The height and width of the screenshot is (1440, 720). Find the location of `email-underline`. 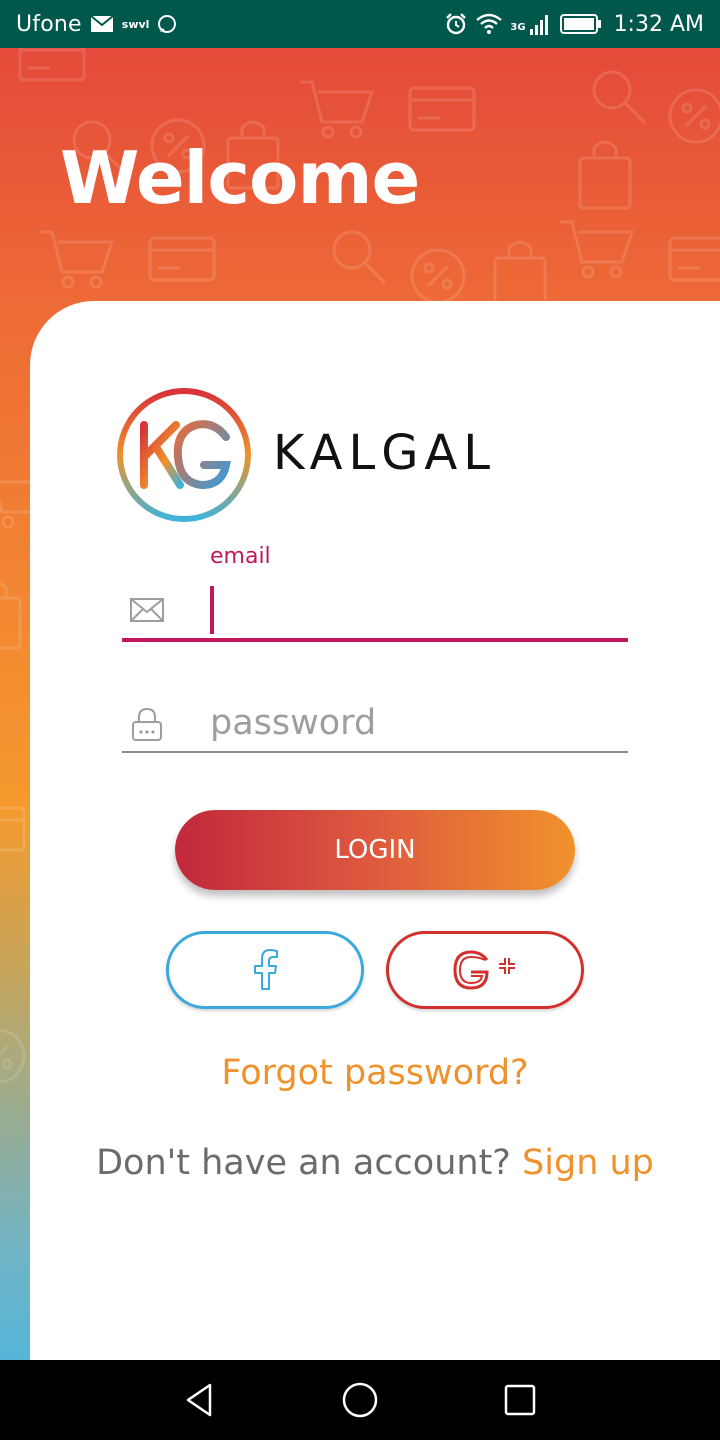

email-underline is located at coordinates (375, 640).